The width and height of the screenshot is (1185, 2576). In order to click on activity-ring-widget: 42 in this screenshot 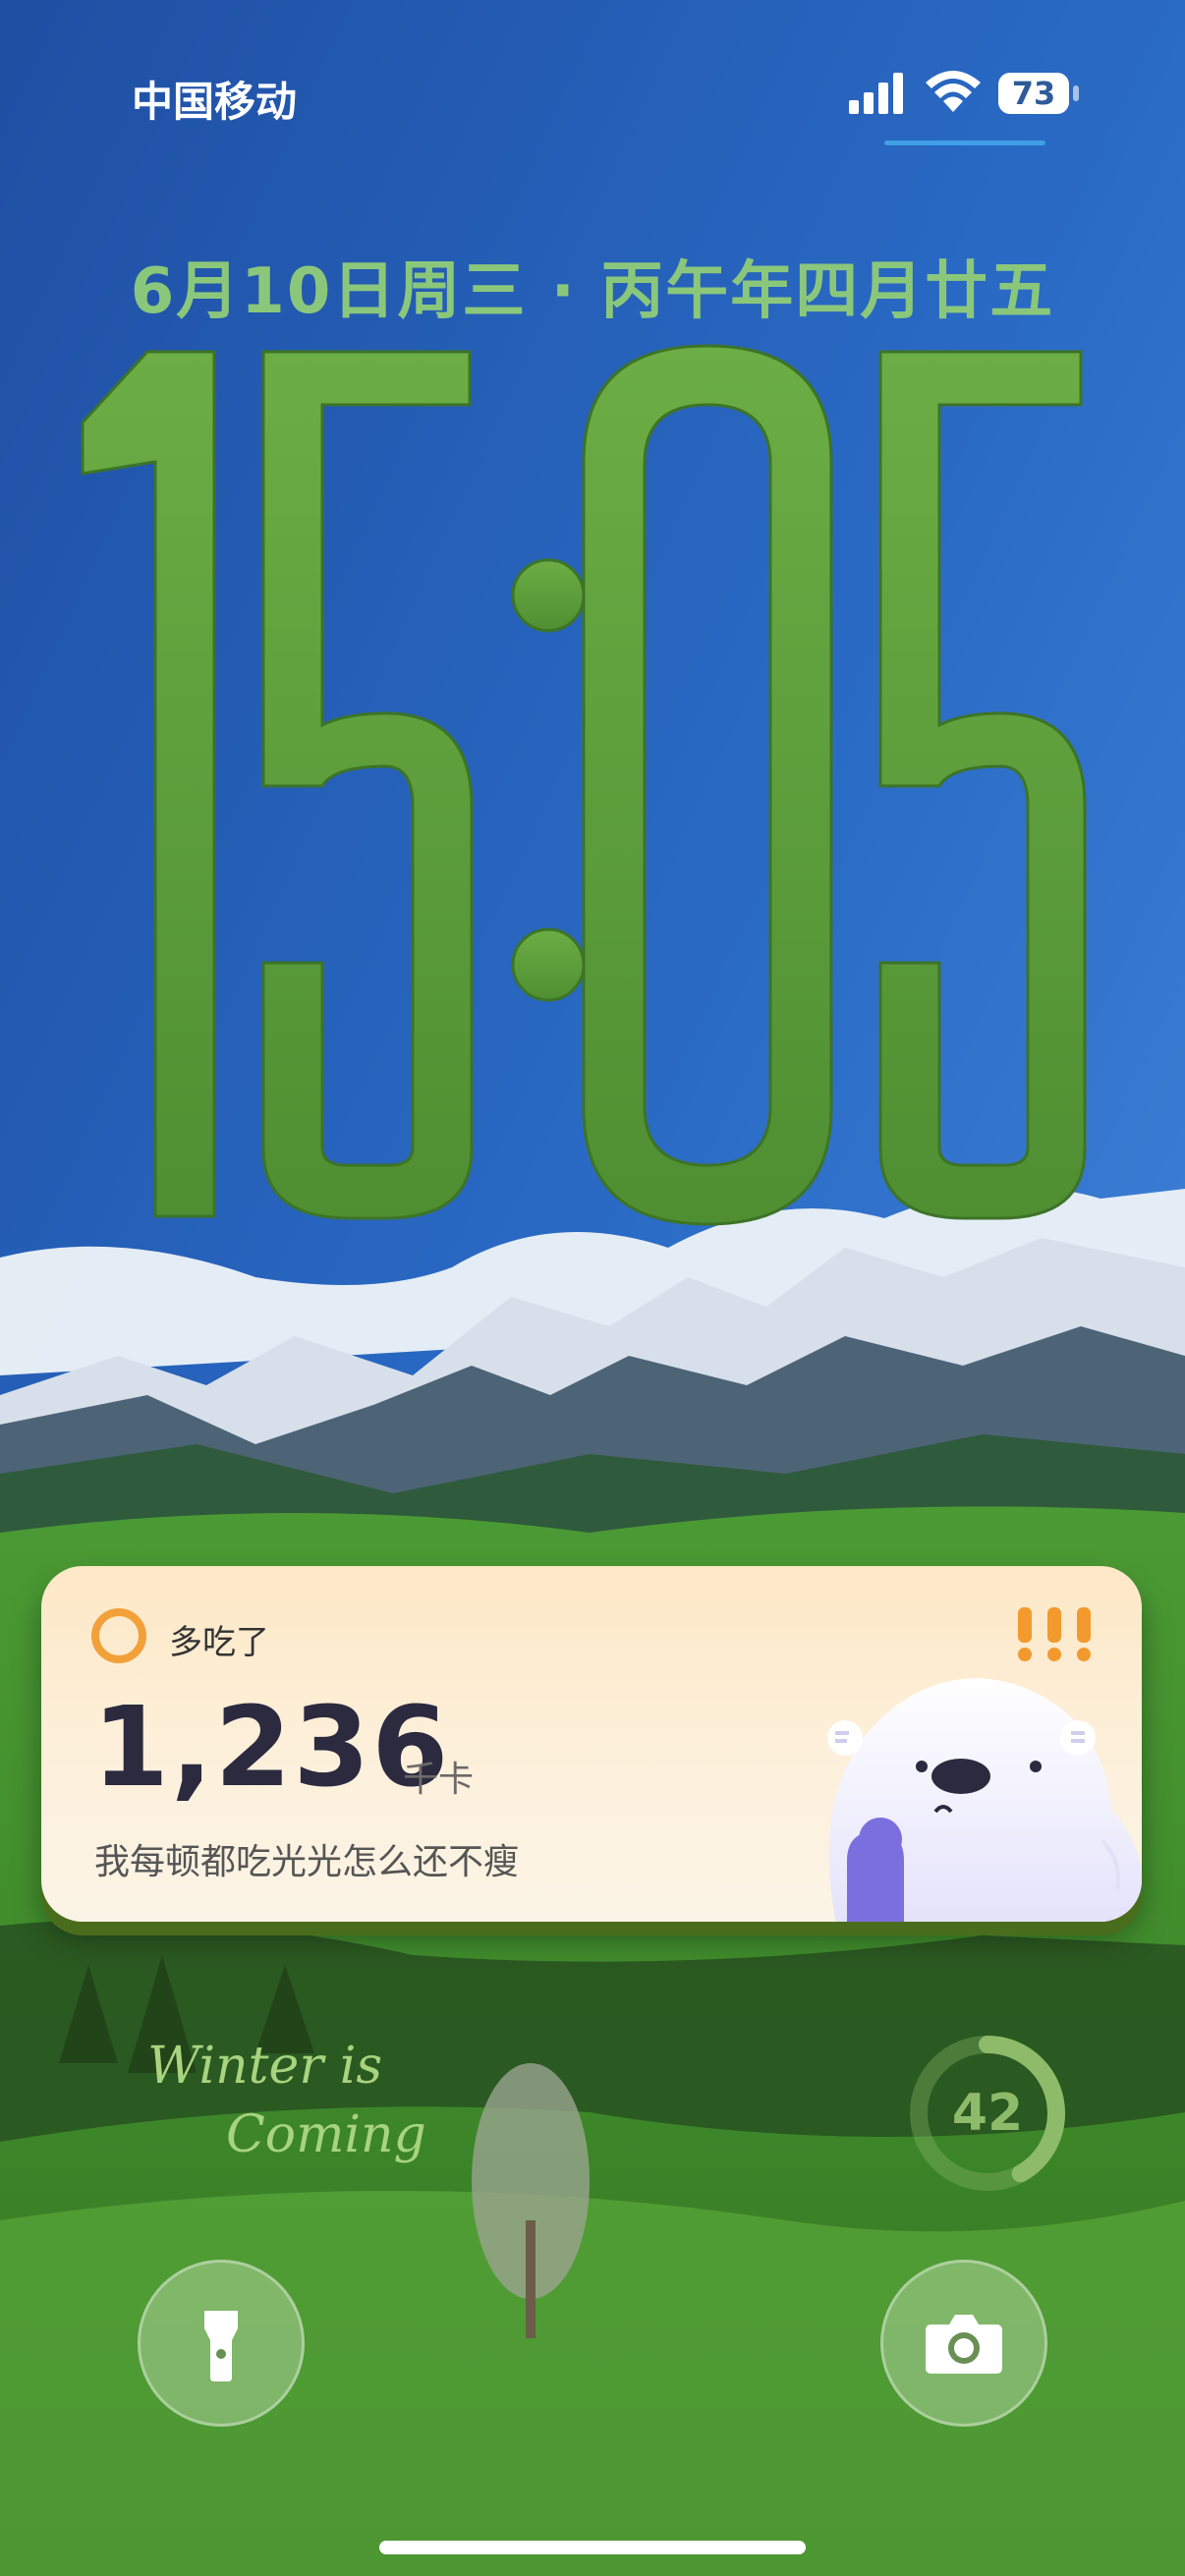, I will do `click(988, 2113)`.